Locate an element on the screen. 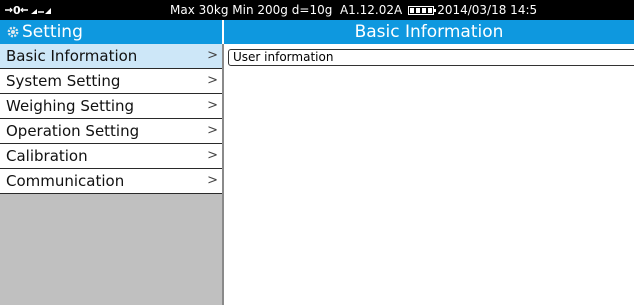 This screenshot has height=305, width=634. sidebar-item-communication: Communication > is located at coordinates (111, 181).